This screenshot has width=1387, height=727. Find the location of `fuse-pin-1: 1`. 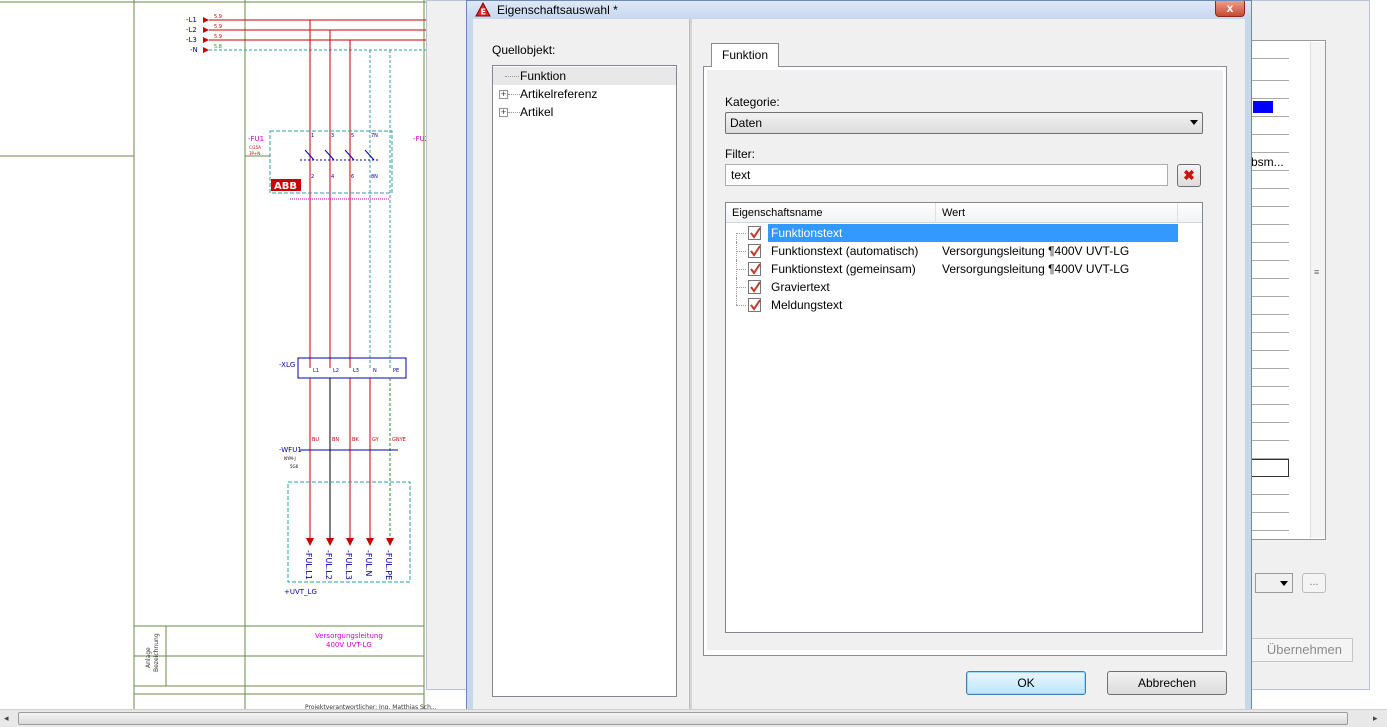

fuse-pin-1: 1 is located at coordinates (312, 136).